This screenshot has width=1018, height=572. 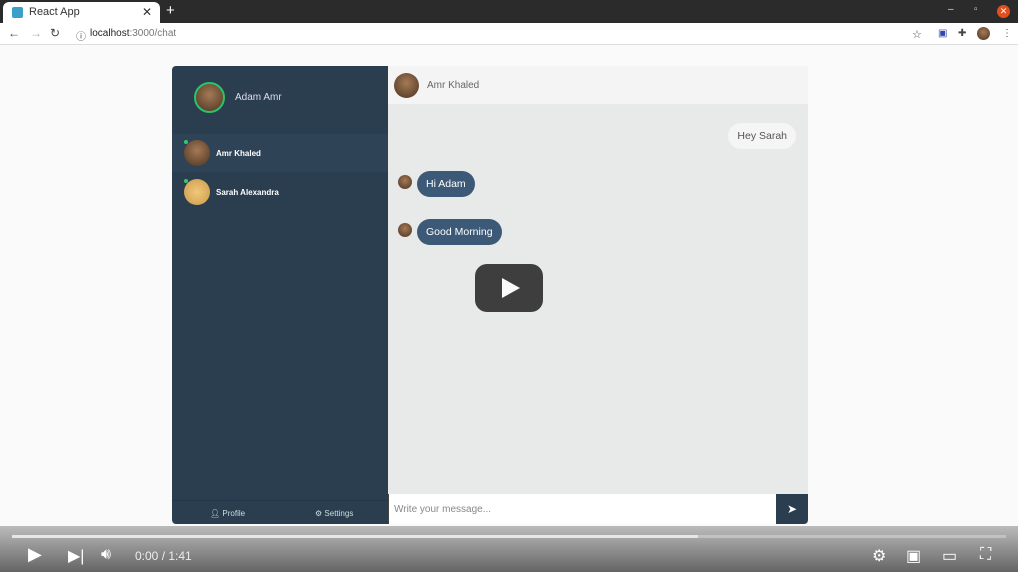 I want to click on minimize-button: –, so click(x=951, y=9).